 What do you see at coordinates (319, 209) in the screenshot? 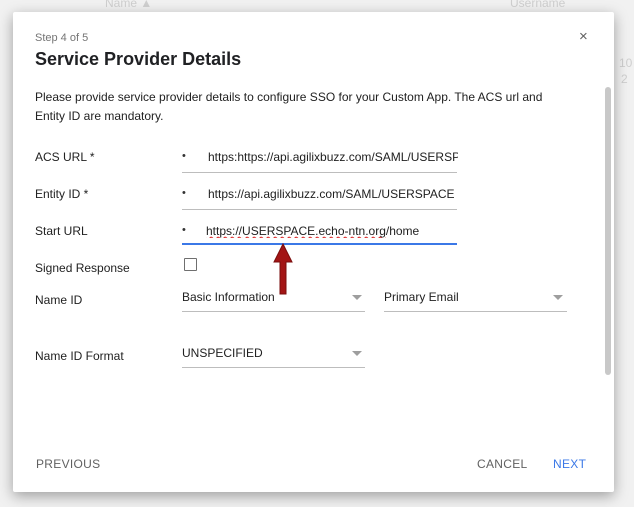
I see `entity-id-underline` at bounding box center [319, 209].